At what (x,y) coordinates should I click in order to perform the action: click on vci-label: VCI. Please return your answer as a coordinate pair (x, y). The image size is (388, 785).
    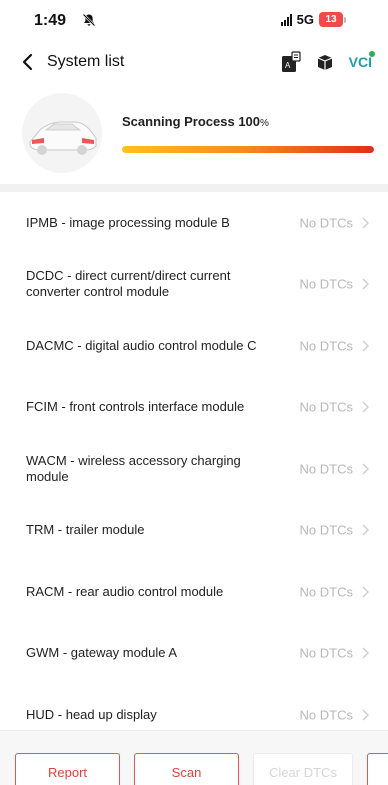
    Looking at the image, I should click on (360, 62).